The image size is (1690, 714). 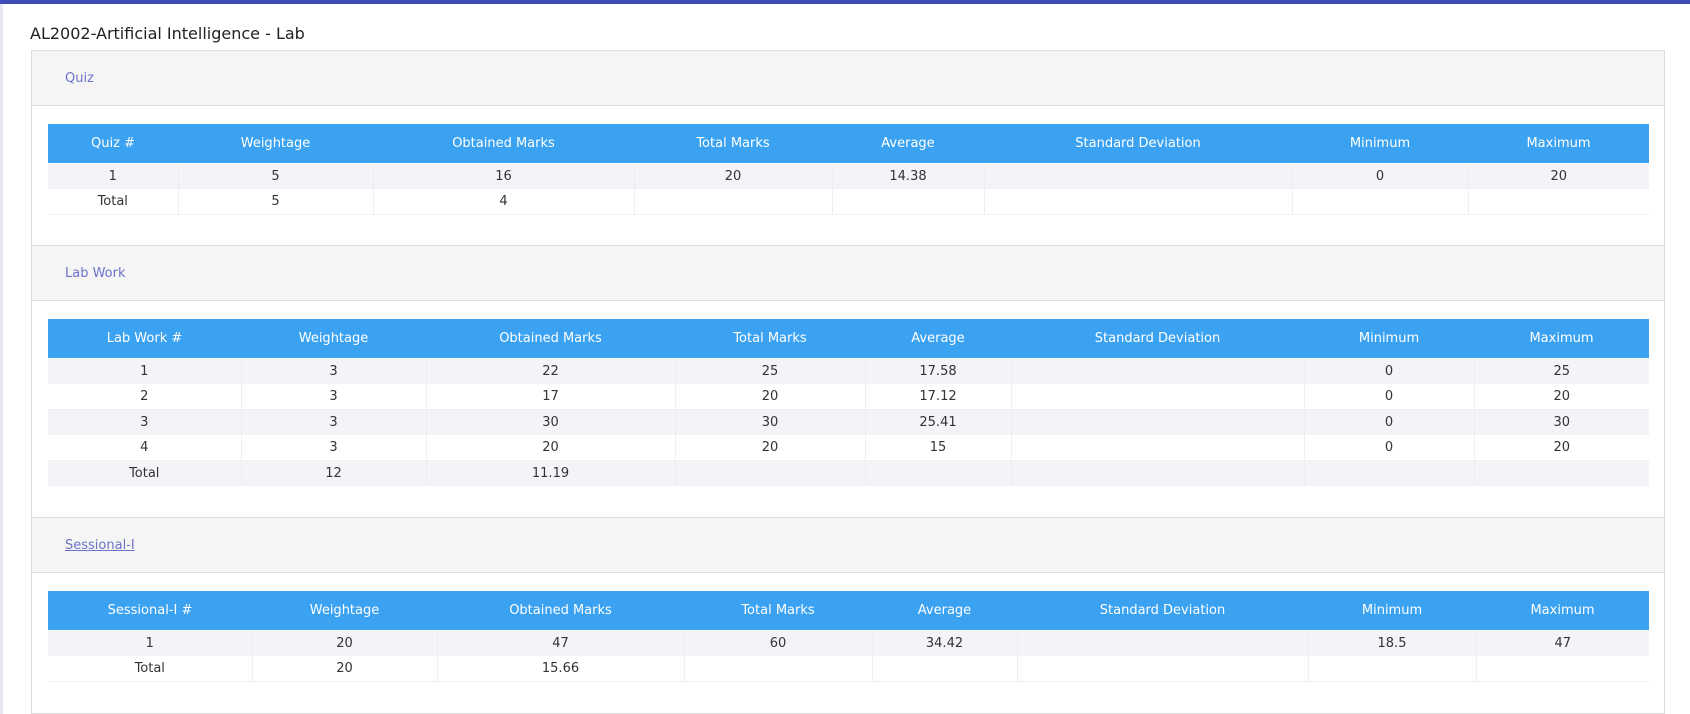 What do you see at coordinates (113, 144) in the screenshot?
I see `column-header: Quiz #` at bounding box center [113, 144].